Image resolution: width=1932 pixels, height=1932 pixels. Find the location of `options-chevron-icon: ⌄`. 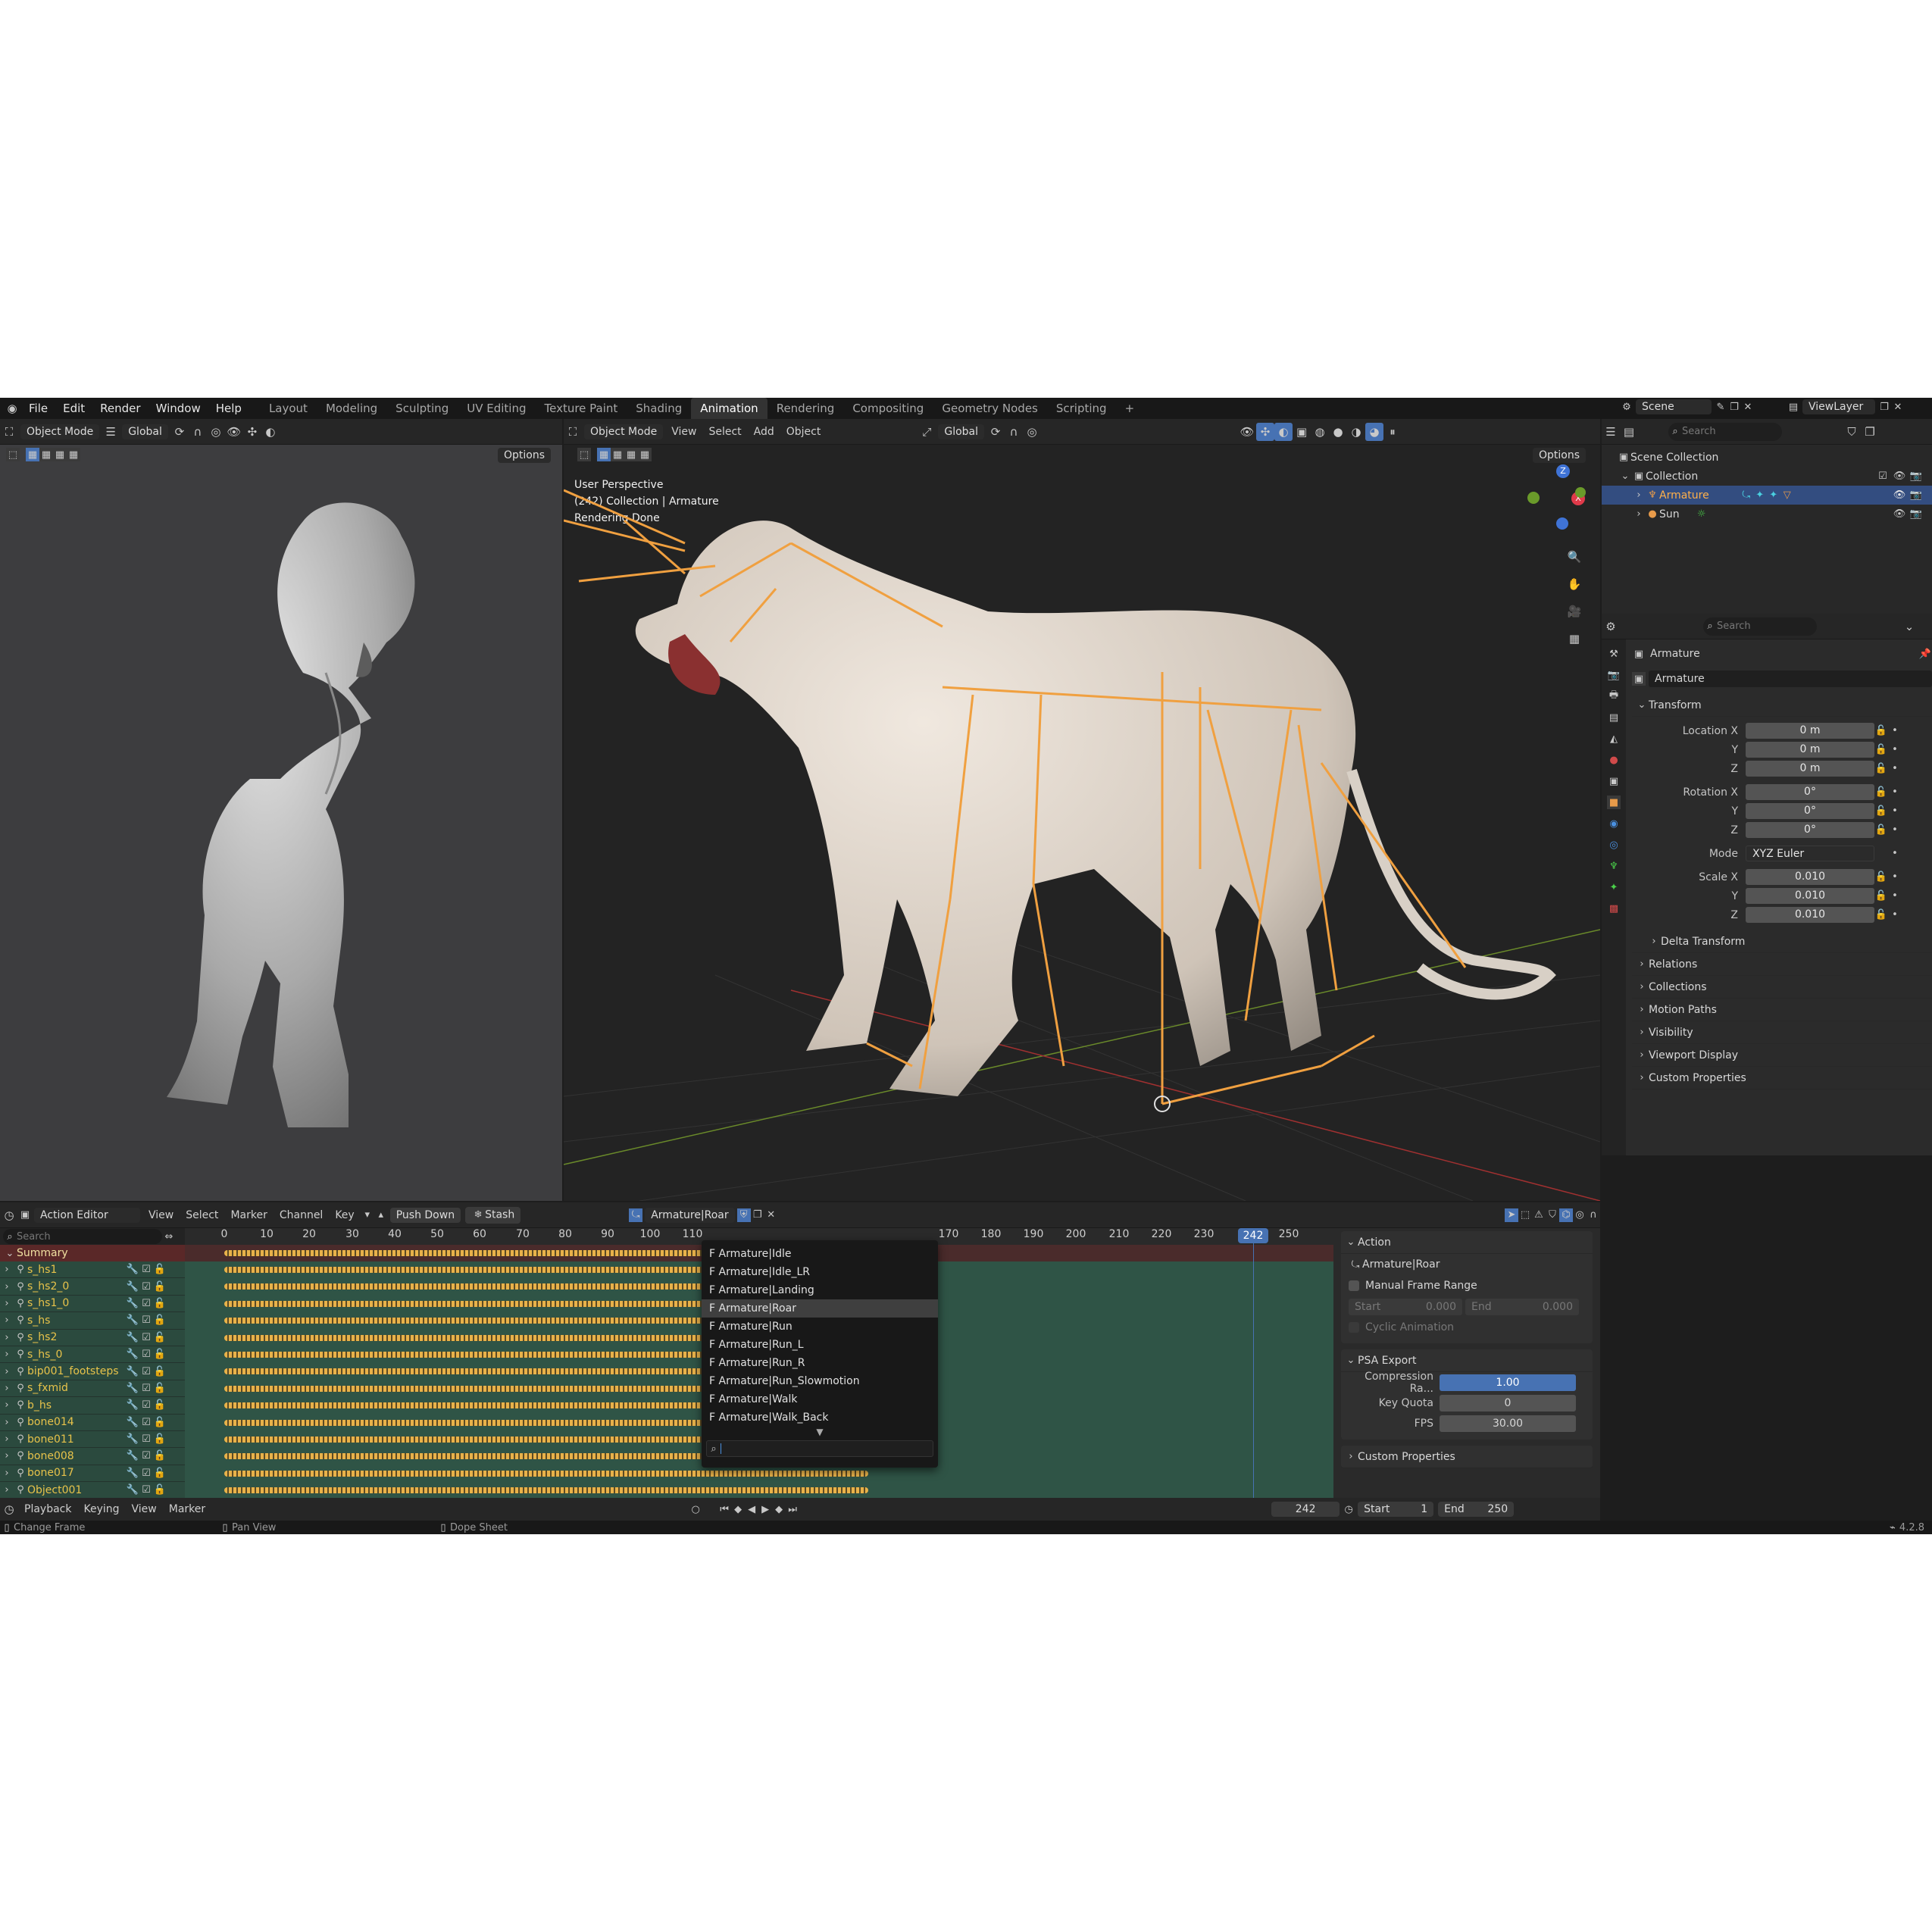

options-chevron-icon: ⌄ is located at coordinates (1909, 626).